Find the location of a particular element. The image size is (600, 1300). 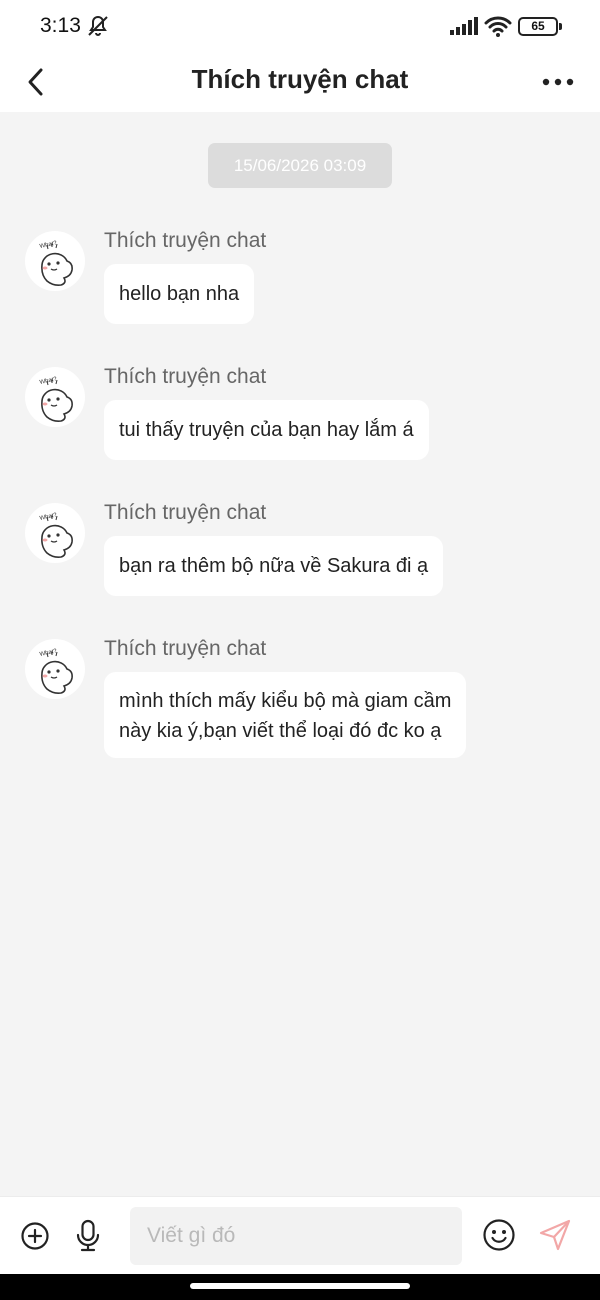

voice-button is located at coordinates (88, 1236).